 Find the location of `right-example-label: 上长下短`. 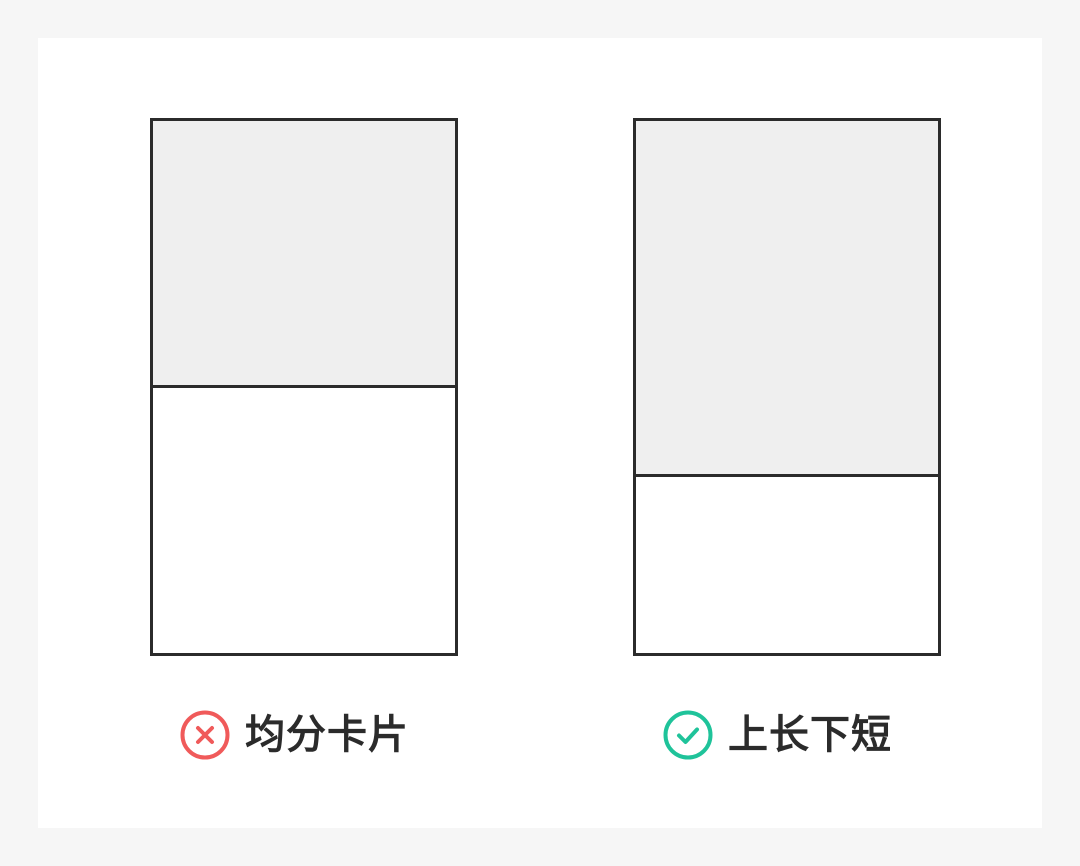

right-example-label: 上长下短 is located at coordinates (810, 735).